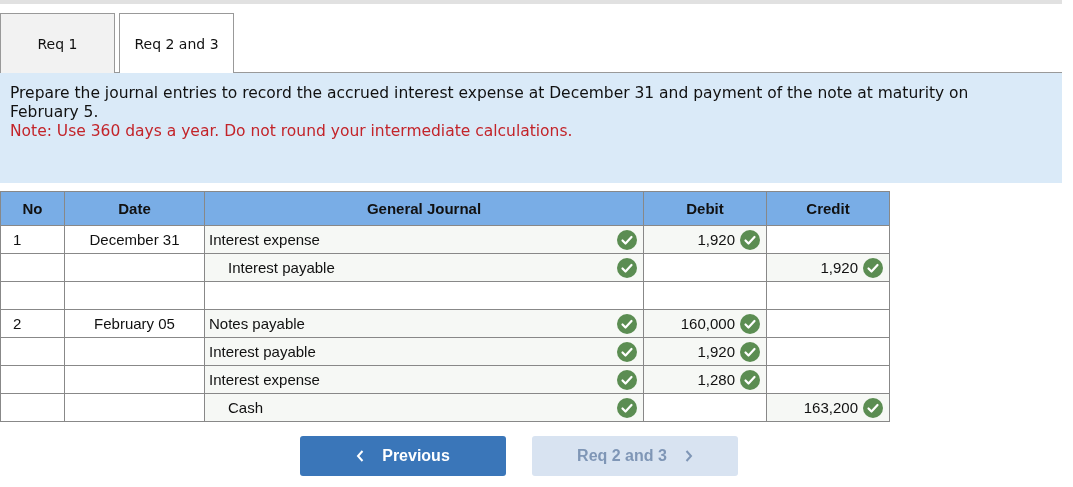 Image resolution: width=1073 pixels, height=487 pixels. Describe the element at coordinates (245, 407) in the screenshot. I see `account-name: Cash` at that location.